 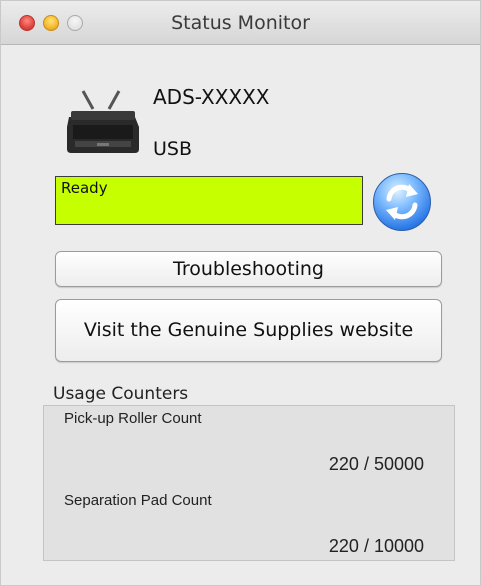 What do you see at coordinates (376, 546) in the screenshot?
I see `separation-pad-count-value: 220 / 10000` at bounding box center [376, 546].